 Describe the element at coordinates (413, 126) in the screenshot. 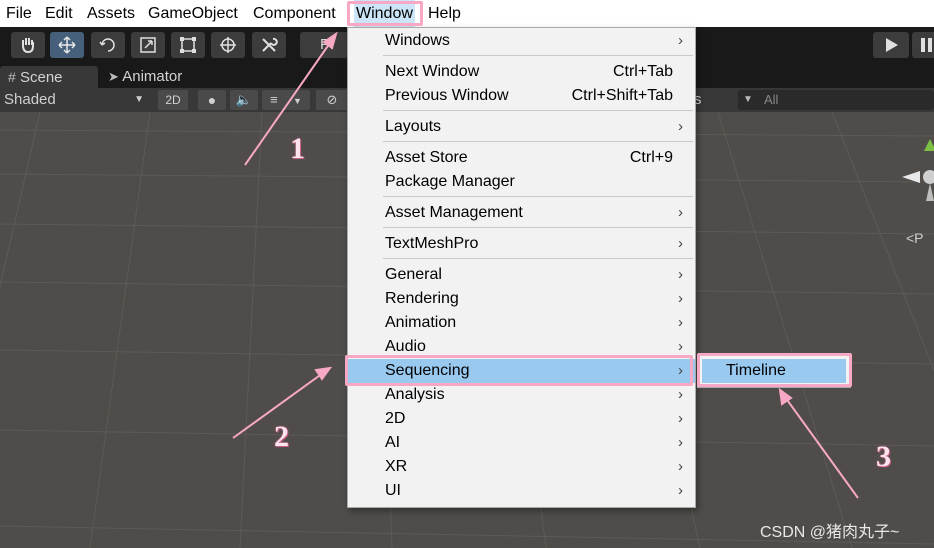

I see `menu-item-label: Layouts` at that location.